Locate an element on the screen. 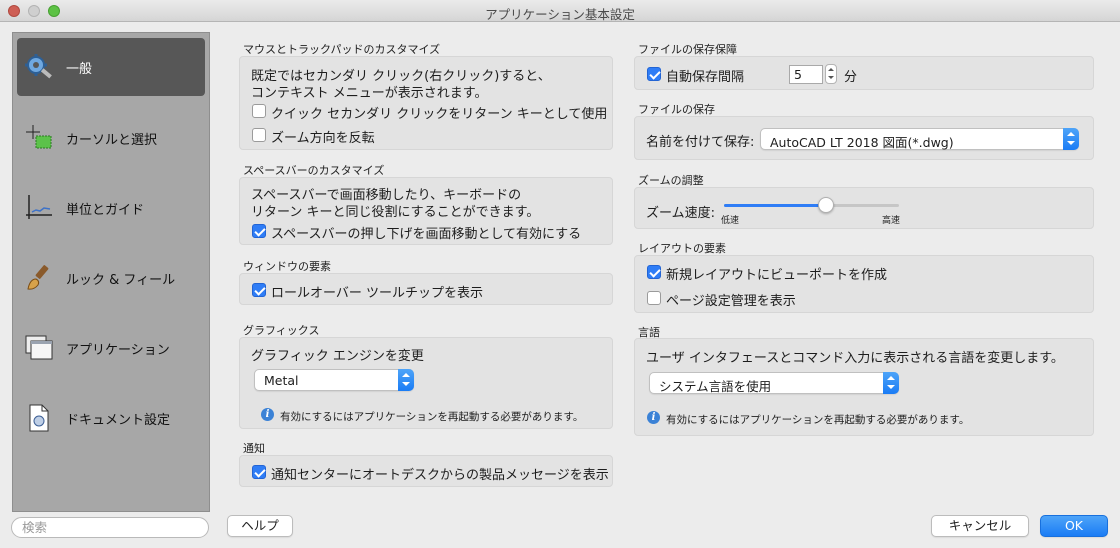 The width and height of the screenshot is (1120, 548). reverse-zoom-checkbox is located at coordinates (259, 135).